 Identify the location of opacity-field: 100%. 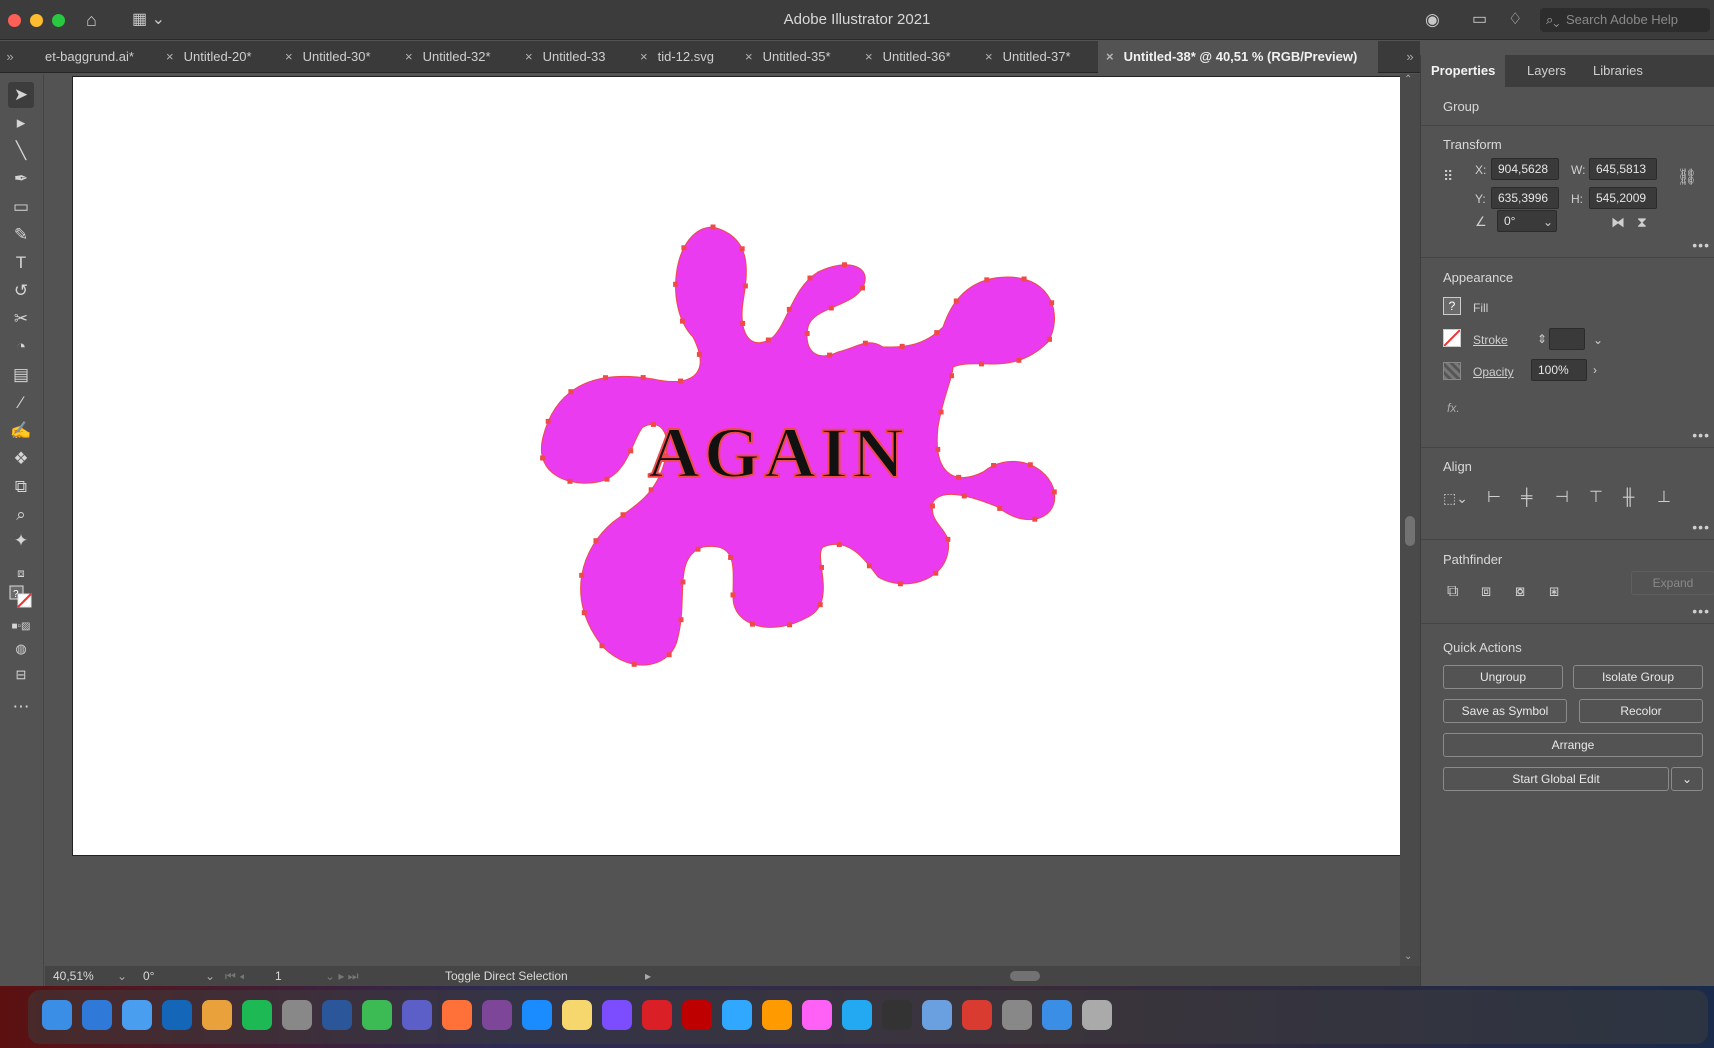
(1559, 370).